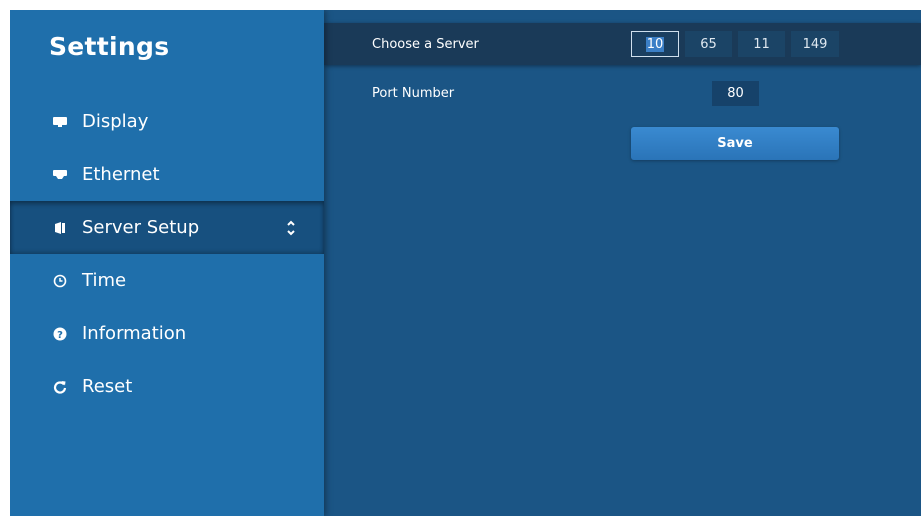 The image size is (921, 516). Describe the element at coordinates (107, 386) in the screenshot. I see `sidebar-item-label: Reset` at that location.